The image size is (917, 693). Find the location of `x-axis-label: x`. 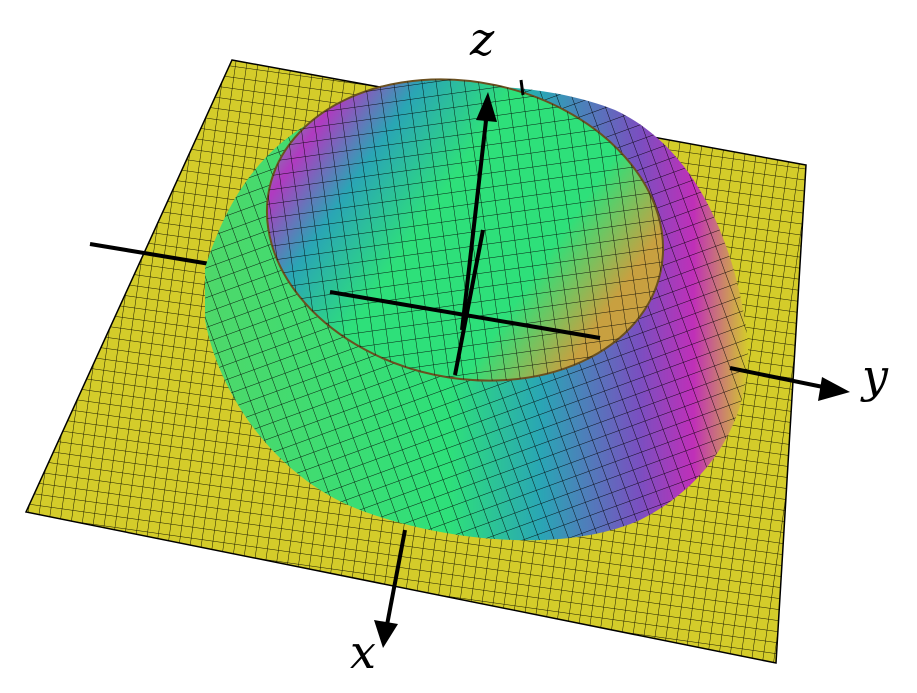

x-axis-label: x is located at coordinates (363, 652).